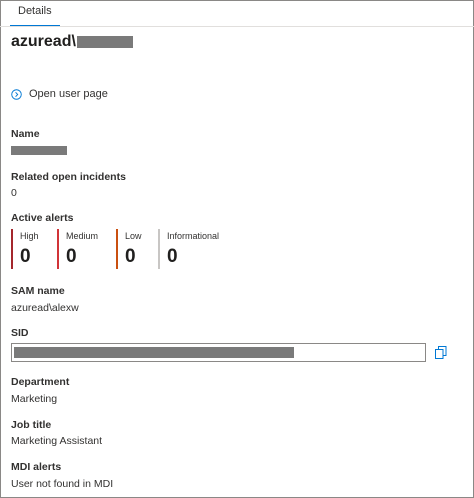 Image resolution: width=474 pixels, height=498 pixels. Describe the element at coordinates (172, 256) in the screenshot. I see `alert-informational-count: 0` at that location.